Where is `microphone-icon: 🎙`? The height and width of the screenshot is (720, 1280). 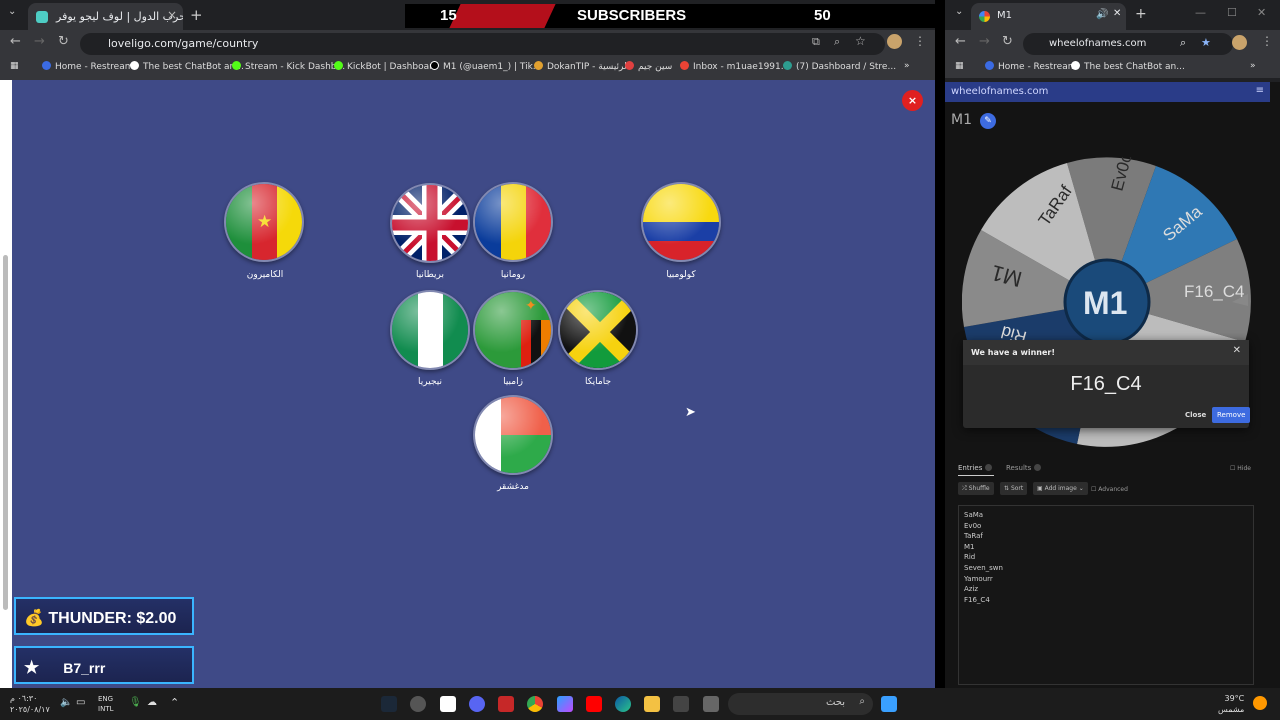
microphone-icon: 🎙 is located at coordinates (135, 702).